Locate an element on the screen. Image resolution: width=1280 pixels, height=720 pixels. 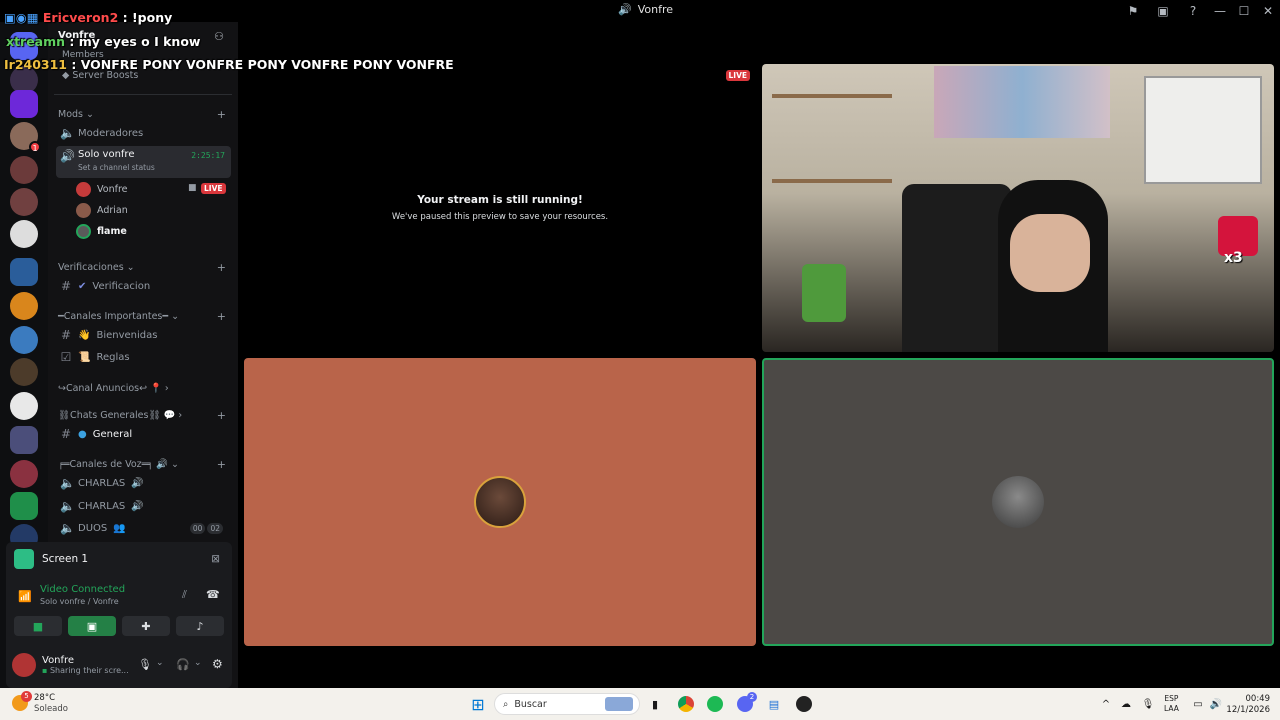
chrome-icon is located at coordinates (686, 704).